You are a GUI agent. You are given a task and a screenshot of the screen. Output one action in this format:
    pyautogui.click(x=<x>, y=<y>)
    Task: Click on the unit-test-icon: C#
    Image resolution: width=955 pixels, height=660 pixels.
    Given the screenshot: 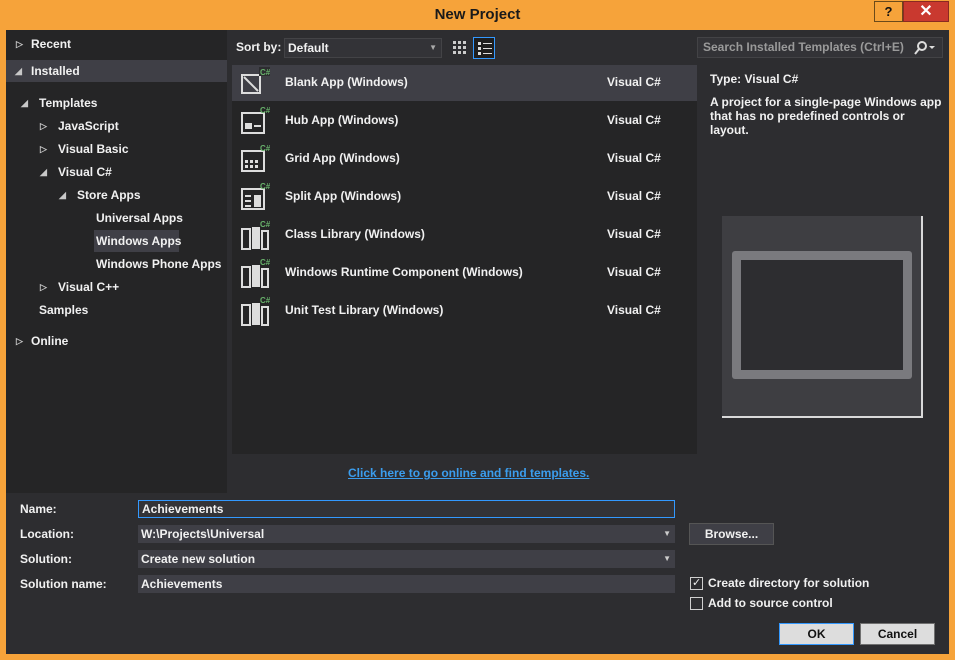 What is the action you would take?
    pyautogui.click(x=255, y=311)
    